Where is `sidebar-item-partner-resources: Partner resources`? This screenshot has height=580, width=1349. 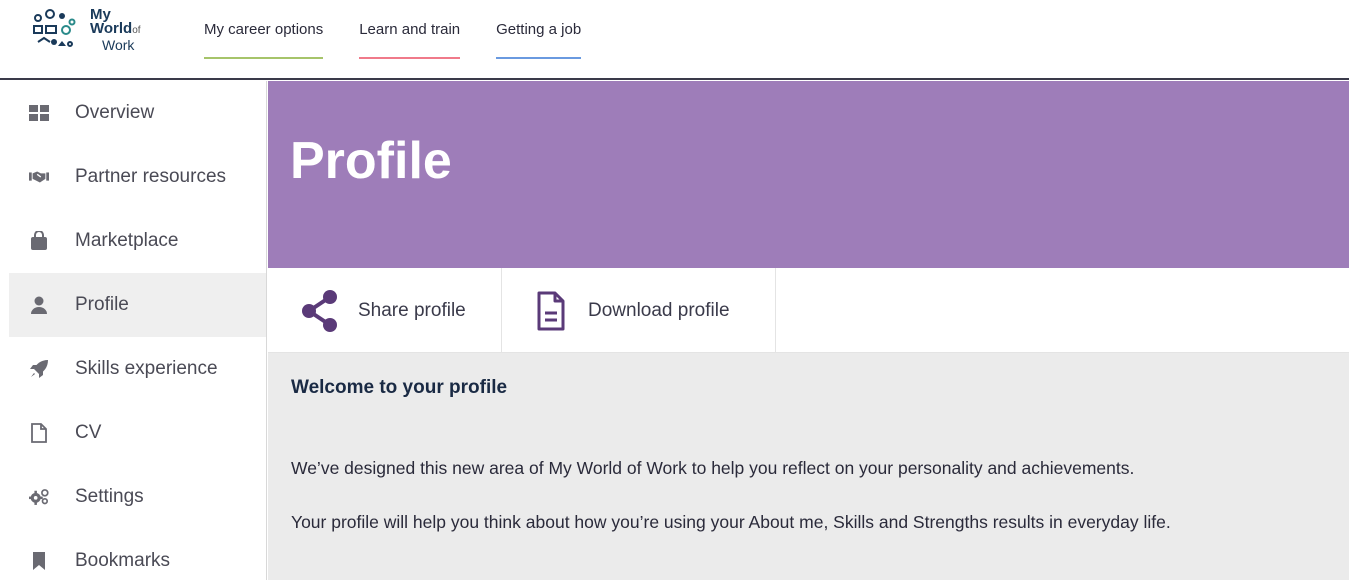 sidebar-item-partner-resources: Partner resources is located at coordinates (137, 177).